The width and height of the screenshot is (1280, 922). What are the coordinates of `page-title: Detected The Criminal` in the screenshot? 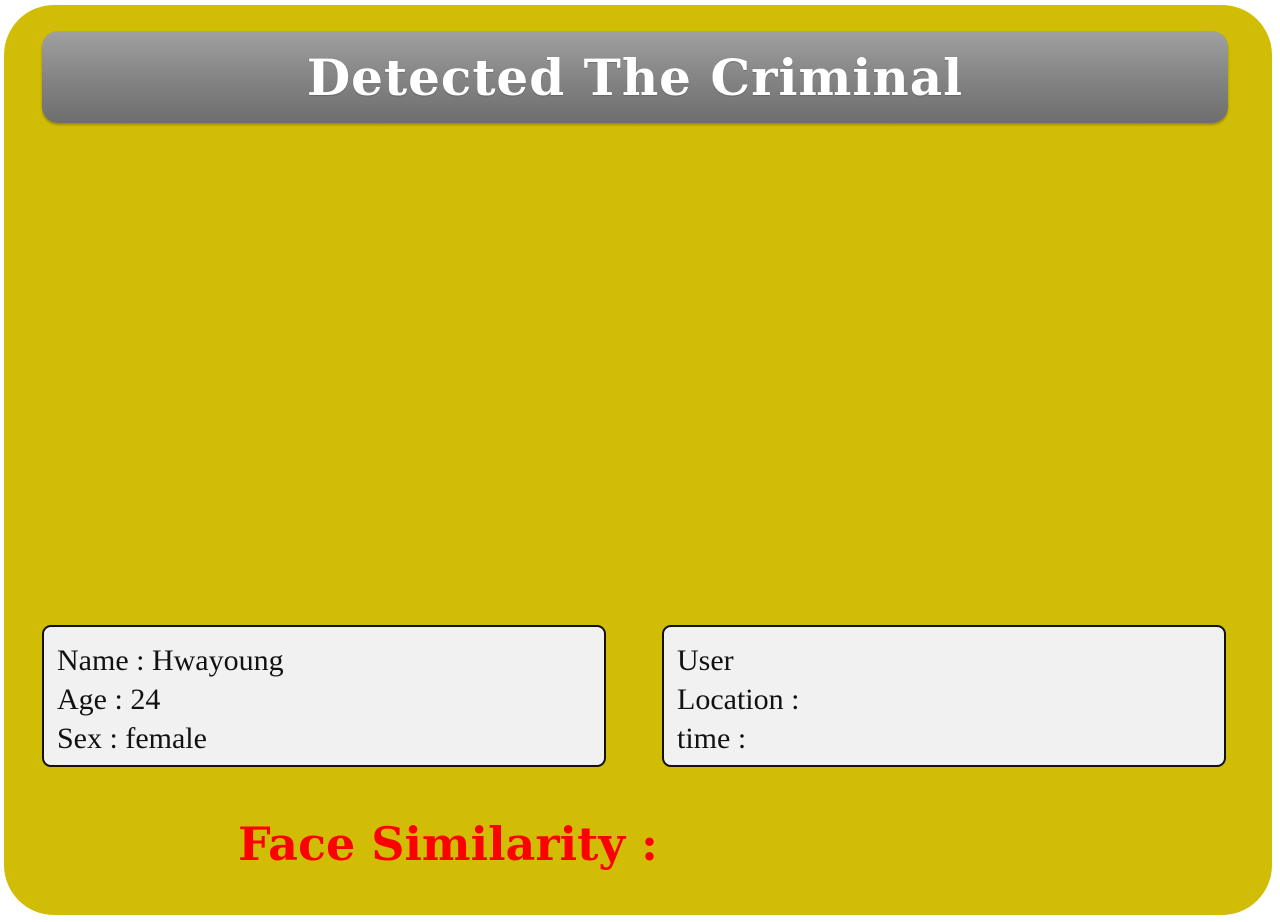 It's located at (635, 77).